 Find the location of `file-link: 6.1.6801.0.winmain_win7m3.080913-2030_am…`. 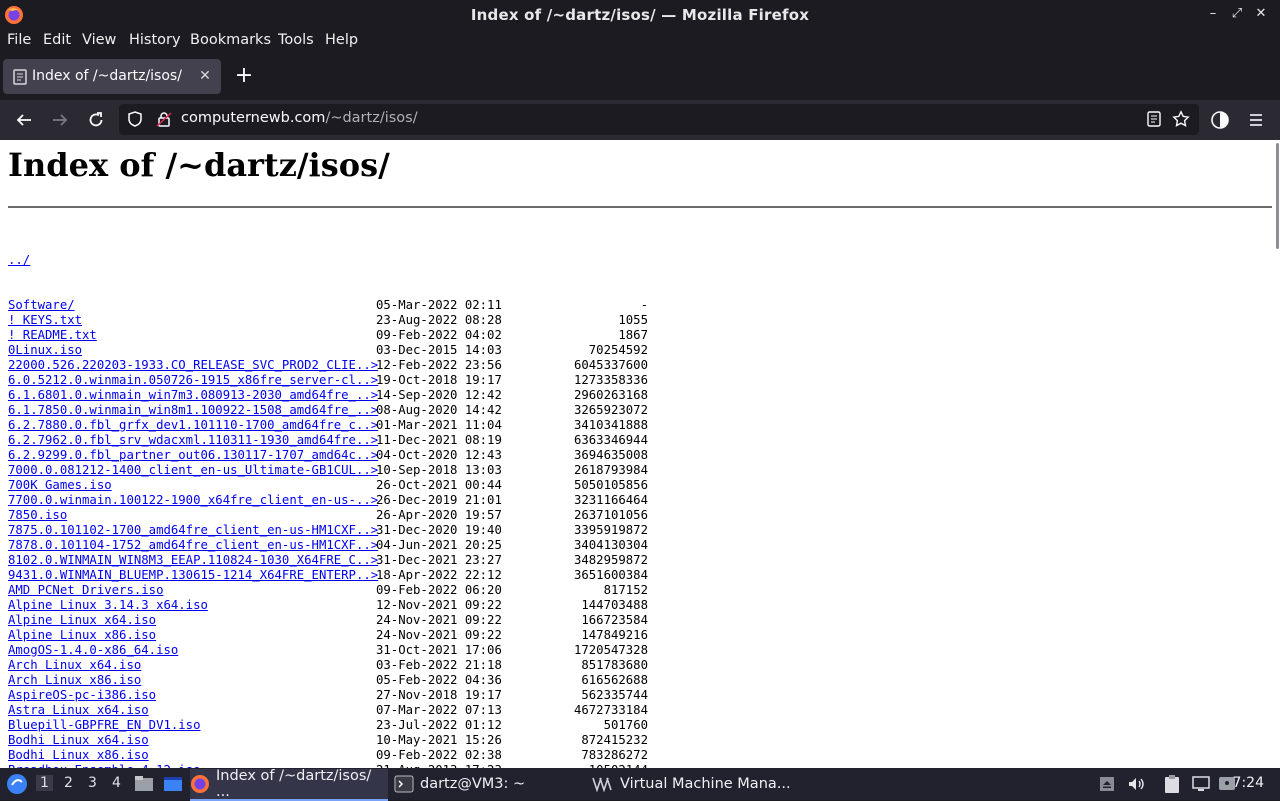

file-link: 6.1.6801.0.winmain_win7m3.080913-2030_am… is located at coordinates (193, 395).